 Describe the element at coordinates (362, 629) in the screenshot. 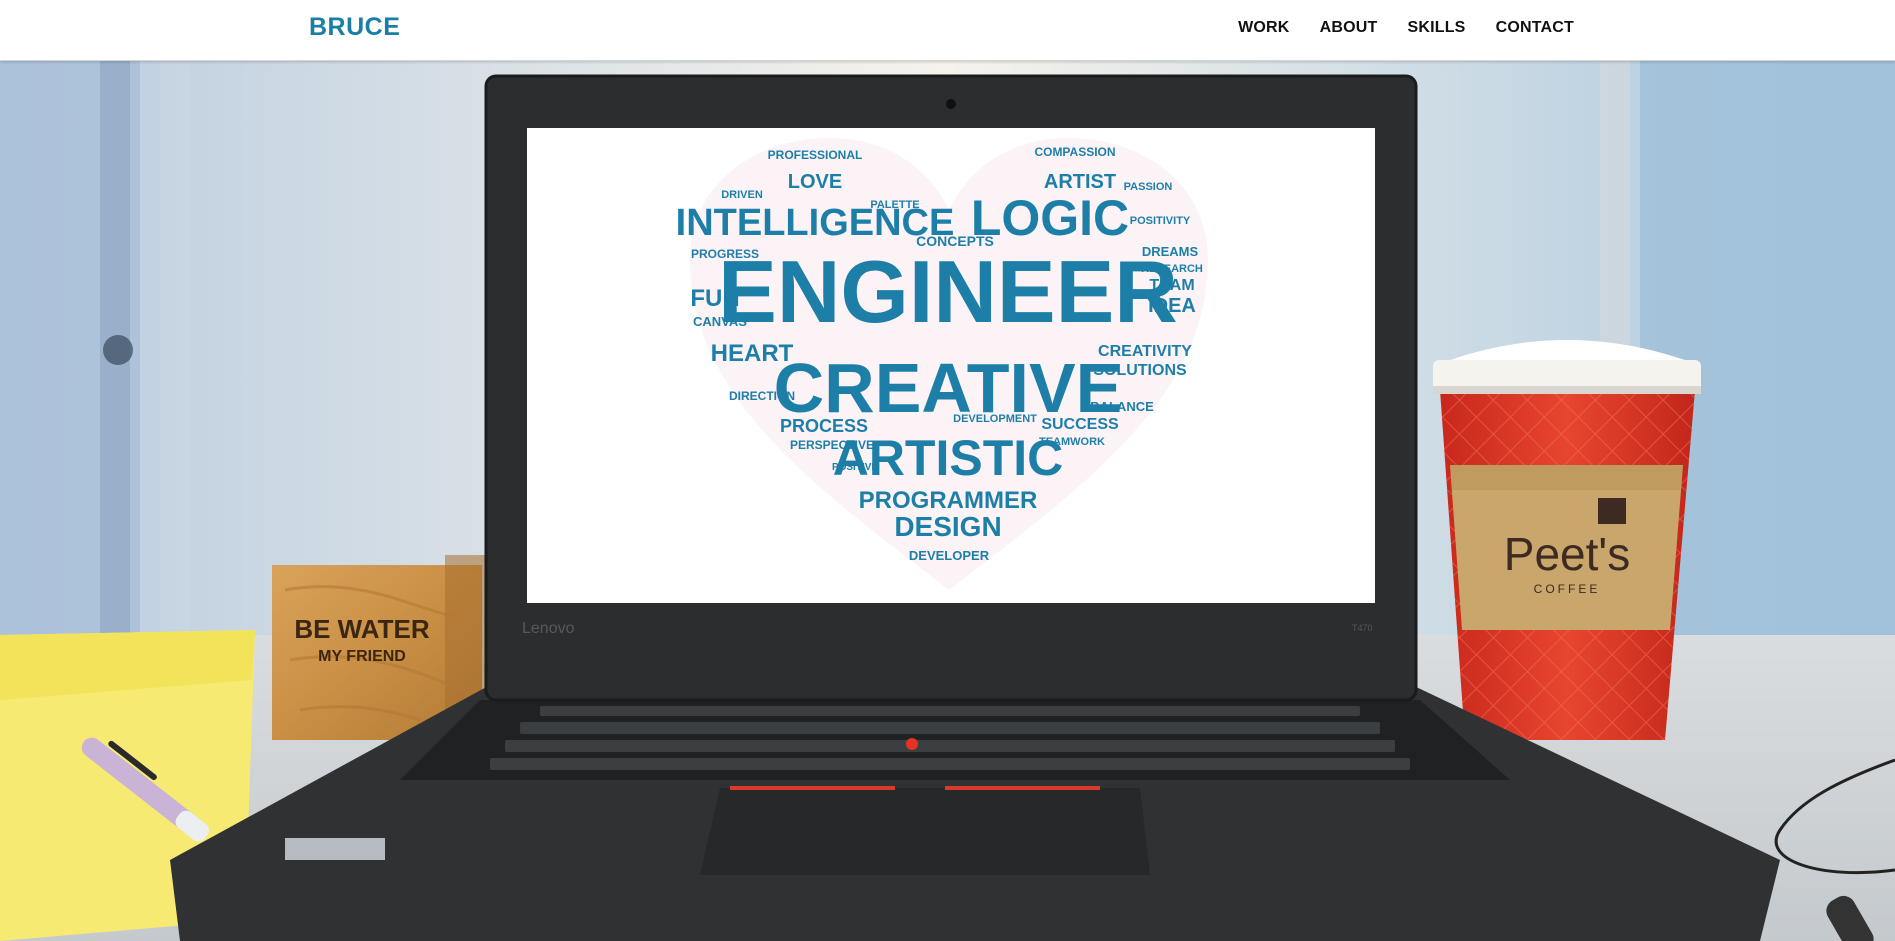

I see `cube-text-line1: BE WATER` at that location.